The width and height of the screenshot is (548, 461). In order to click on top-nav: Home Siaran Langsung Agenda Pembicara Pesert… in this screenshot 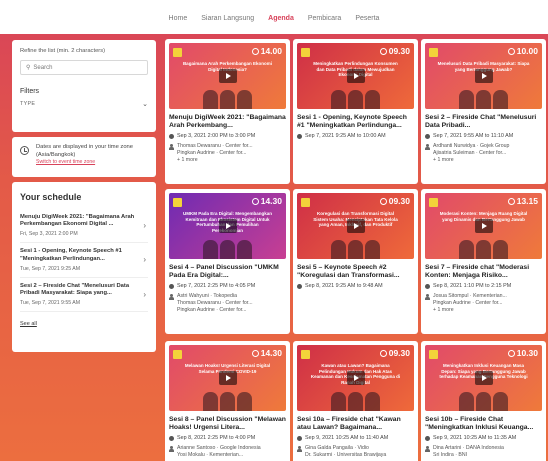, I will do `click(274, 17)`.